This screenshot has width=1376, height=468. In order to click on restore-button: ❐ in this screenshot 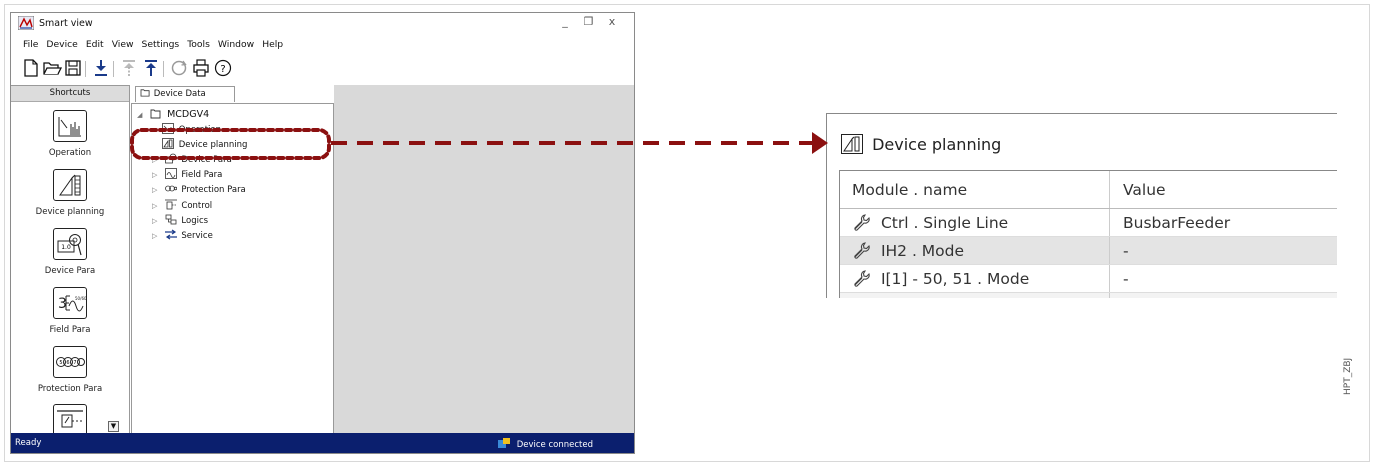, I will do `click(589, 21)`.